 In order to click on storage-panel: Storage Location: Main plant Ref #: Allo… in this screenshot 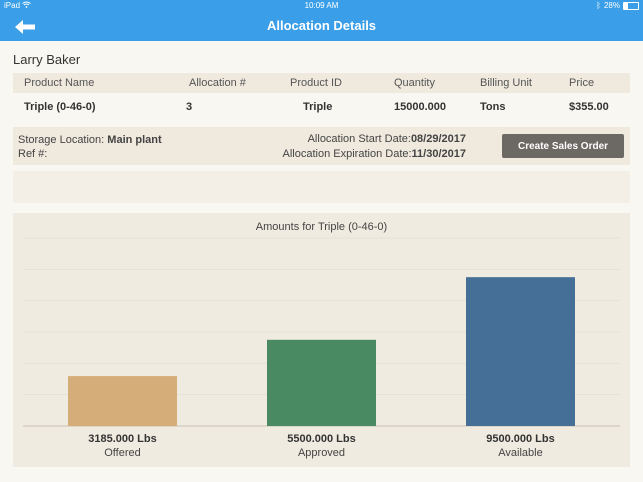, I will do `click(321, 146)`.